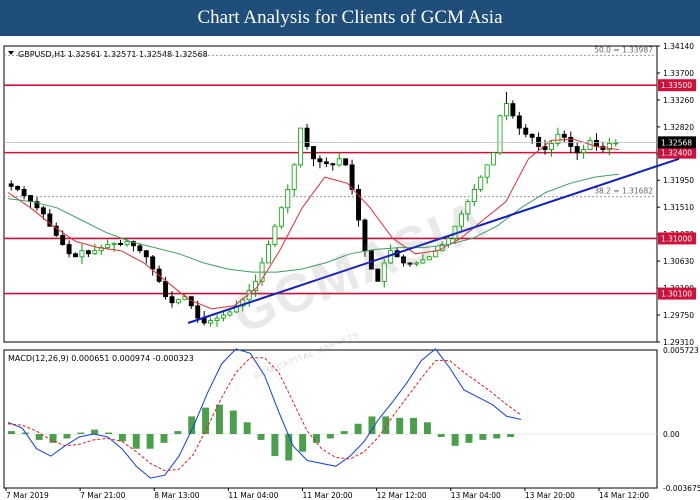  Describe the element at coordinates (253, 495) in the screenshot. I see `x-tick-label: 11 Mar 04:00` at that location.